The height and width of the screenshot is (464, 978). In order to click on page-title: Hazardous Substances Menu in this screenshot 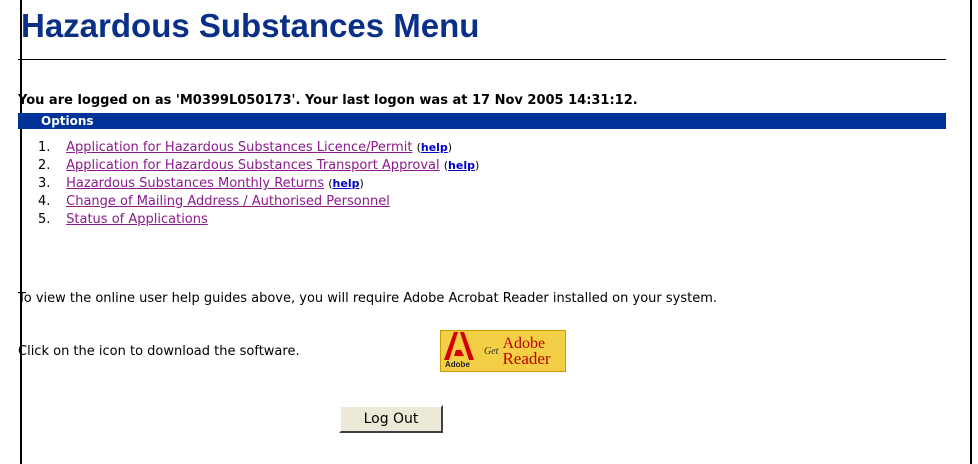, I will do `click(250, 25)`.